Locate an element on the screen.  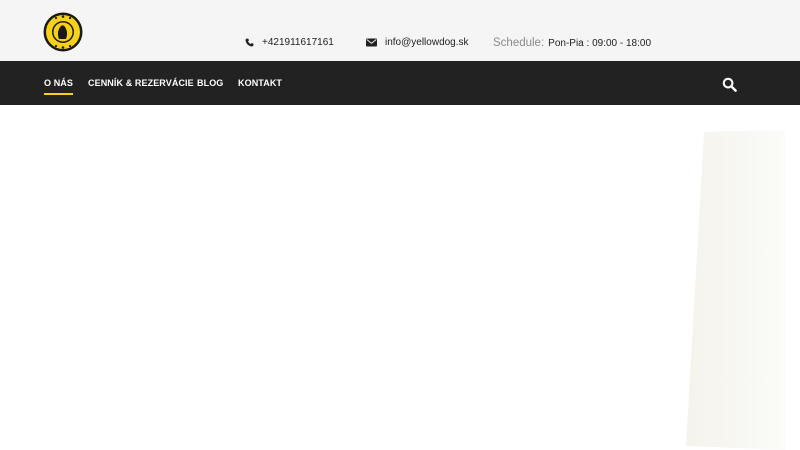
phone-icon is located at coordinates (249, 42).